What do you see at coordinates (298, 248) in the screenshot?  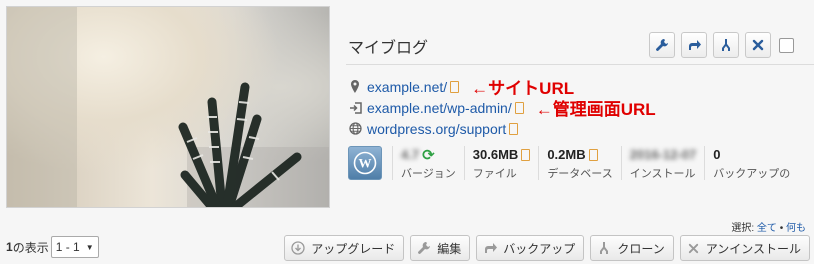 I see `upgrade-icon` at bounding box center [298, 248].